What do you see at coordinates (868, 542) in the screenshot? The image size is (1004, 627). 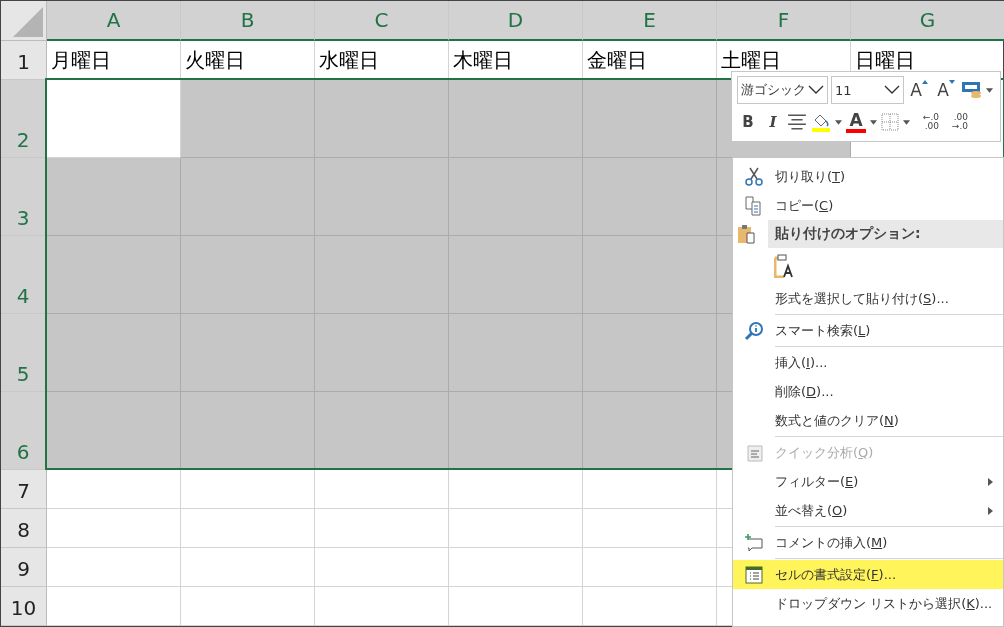 I see `menu-item: コメントの挿入(M)` at bounding box center [868, 542].